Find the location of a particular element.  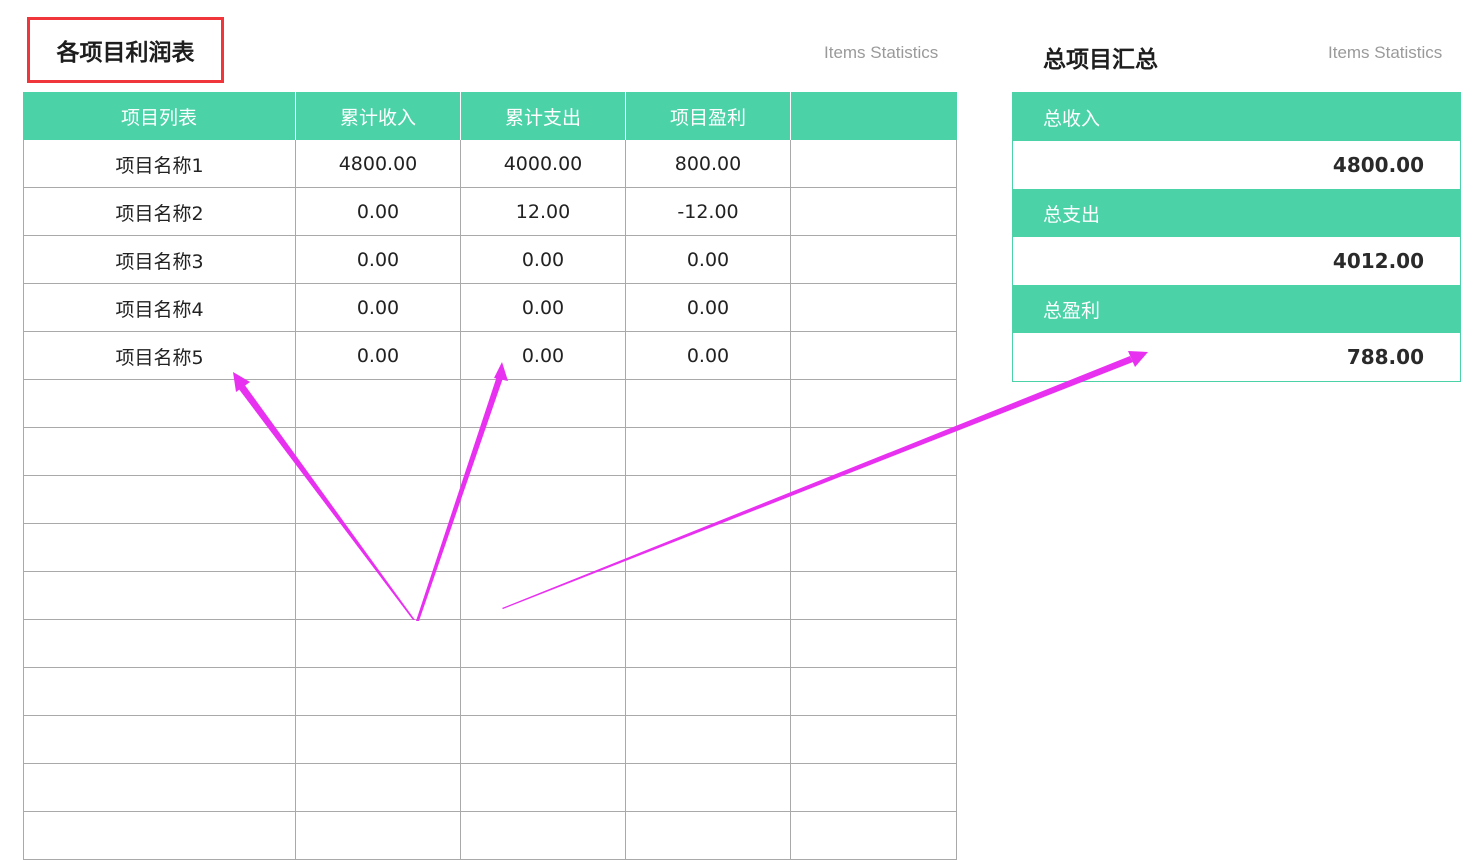

table-row: 项目名称5 0.00 0.00 0.00 is located at coordinates (490, 356).